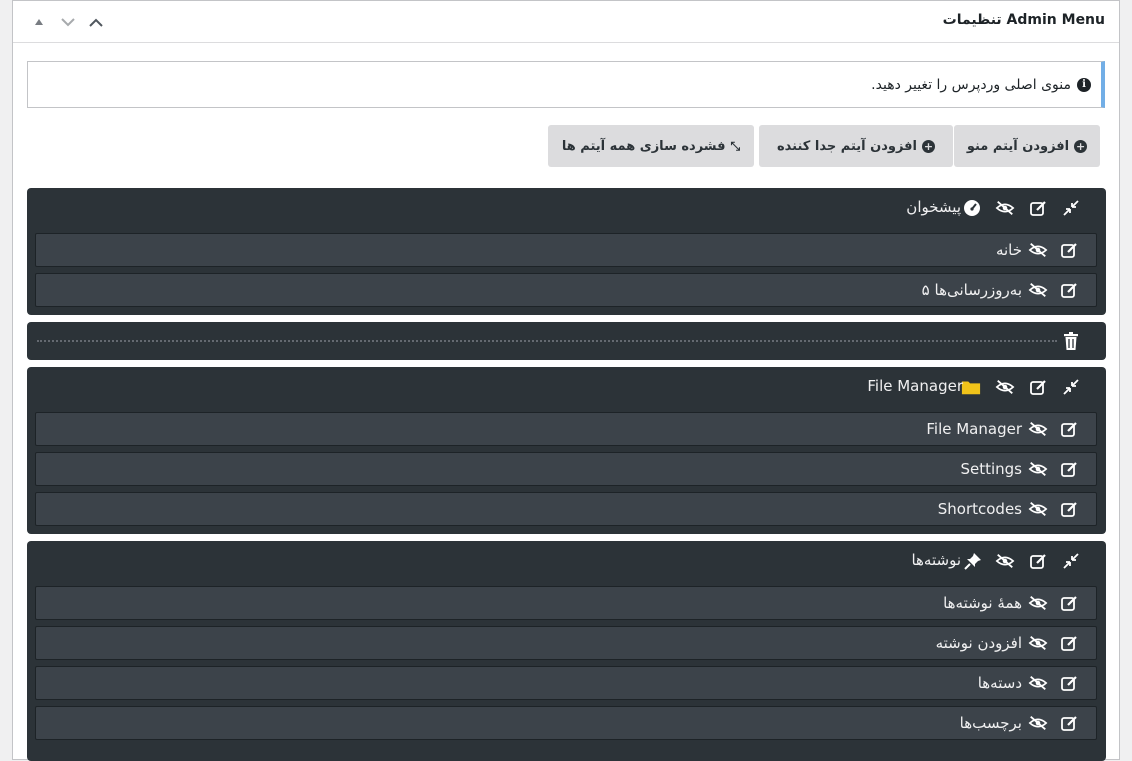  What do you see at coordinates (1018, 146) in the screenshot?
I see `add-menu-item-label: افزودن آیتم منو` at bounding box center [1018, 146].